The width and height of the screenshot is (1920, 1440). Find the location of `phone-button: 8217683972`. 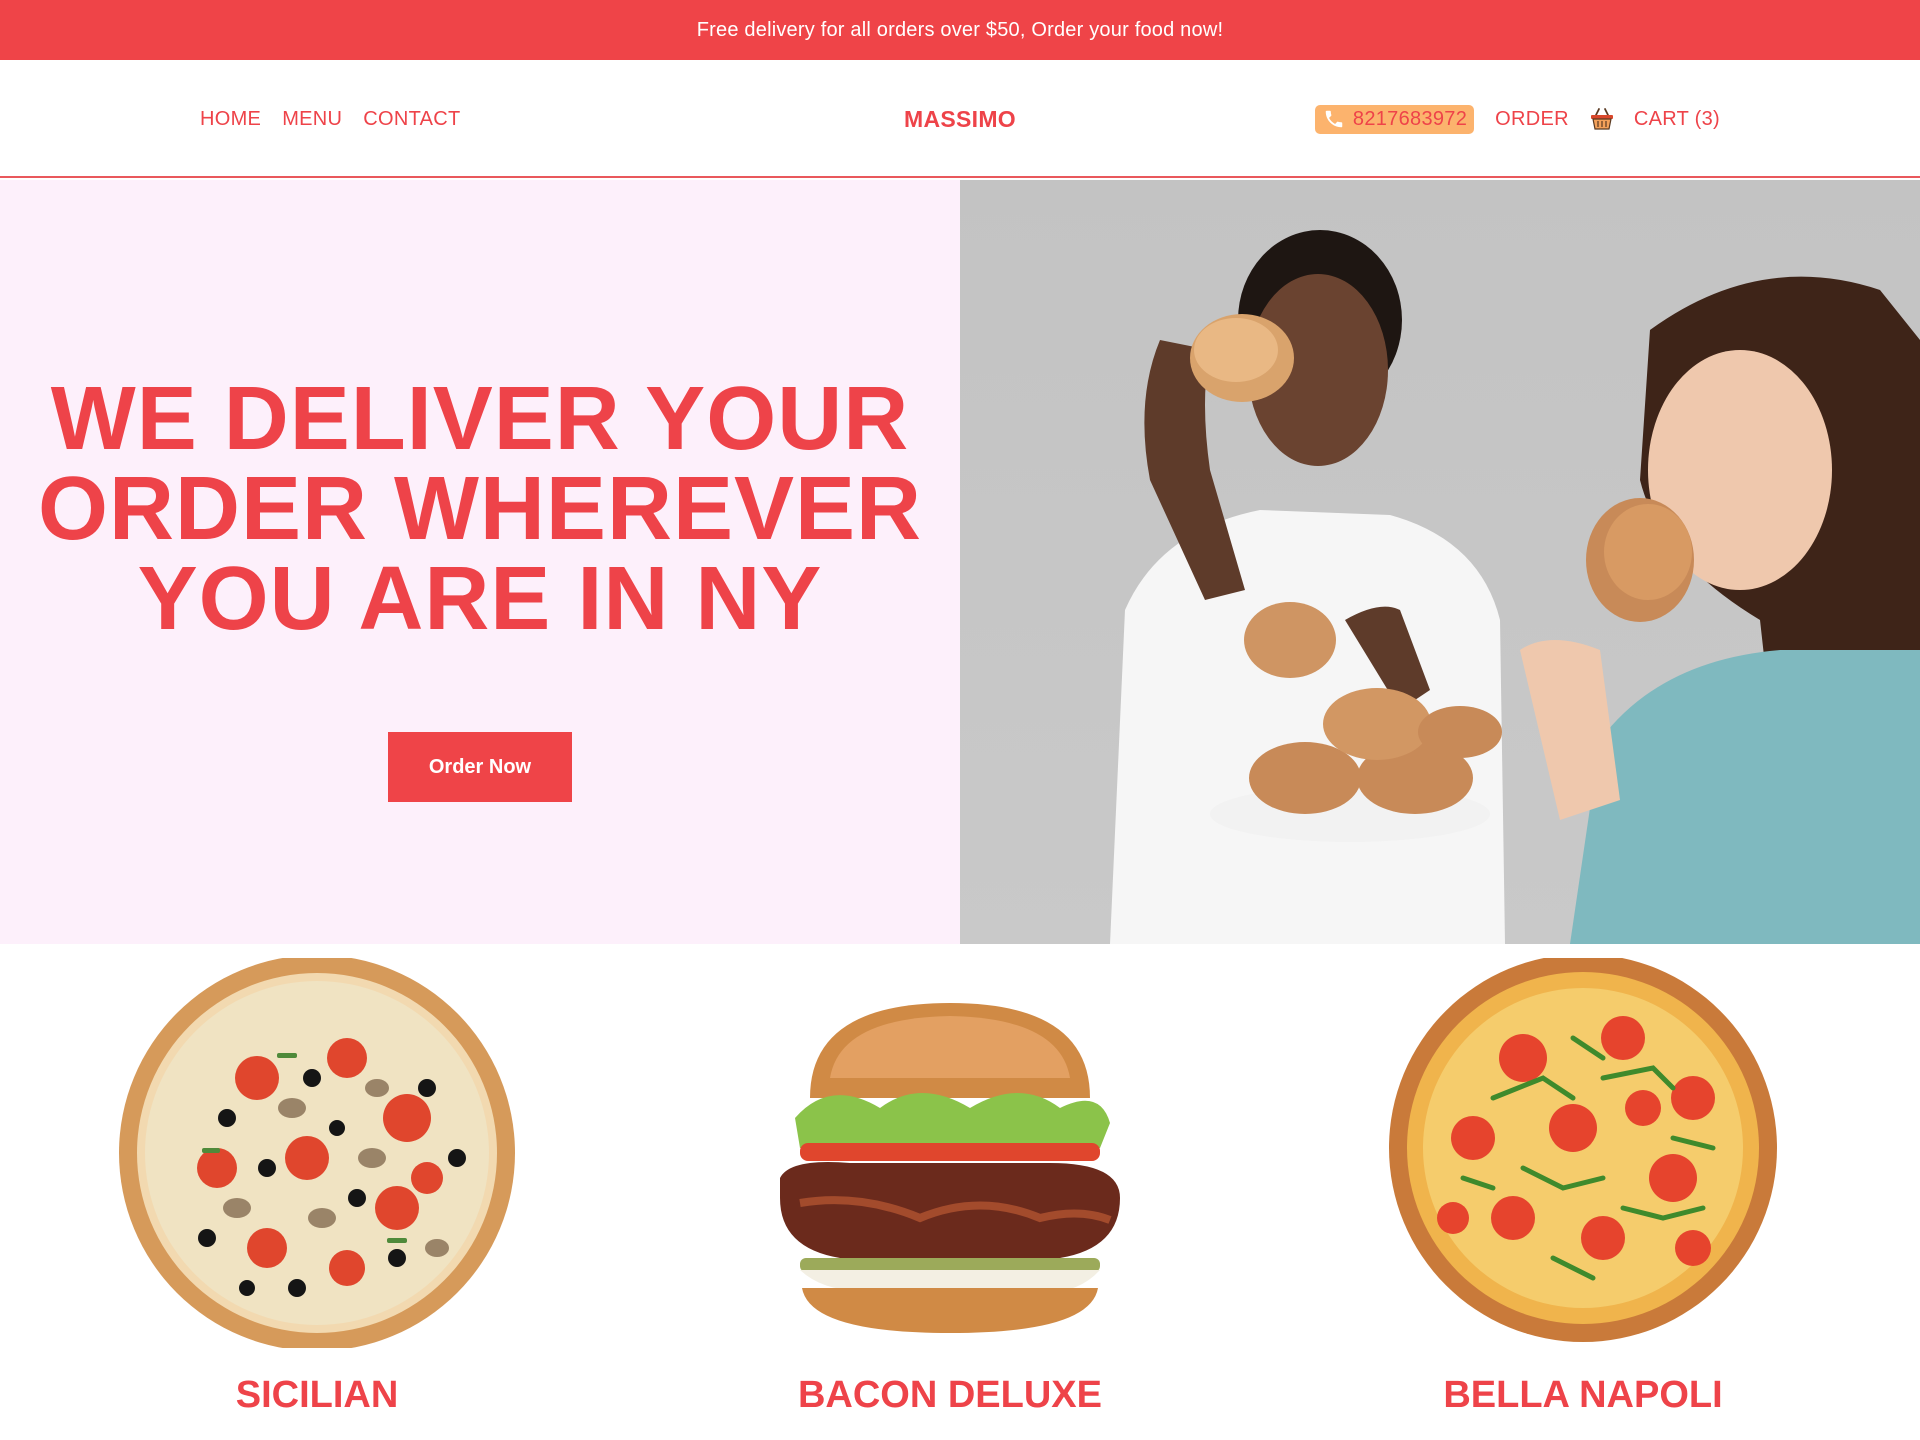

phone-button: 8217683972 is located at coordinates (1394, 119).